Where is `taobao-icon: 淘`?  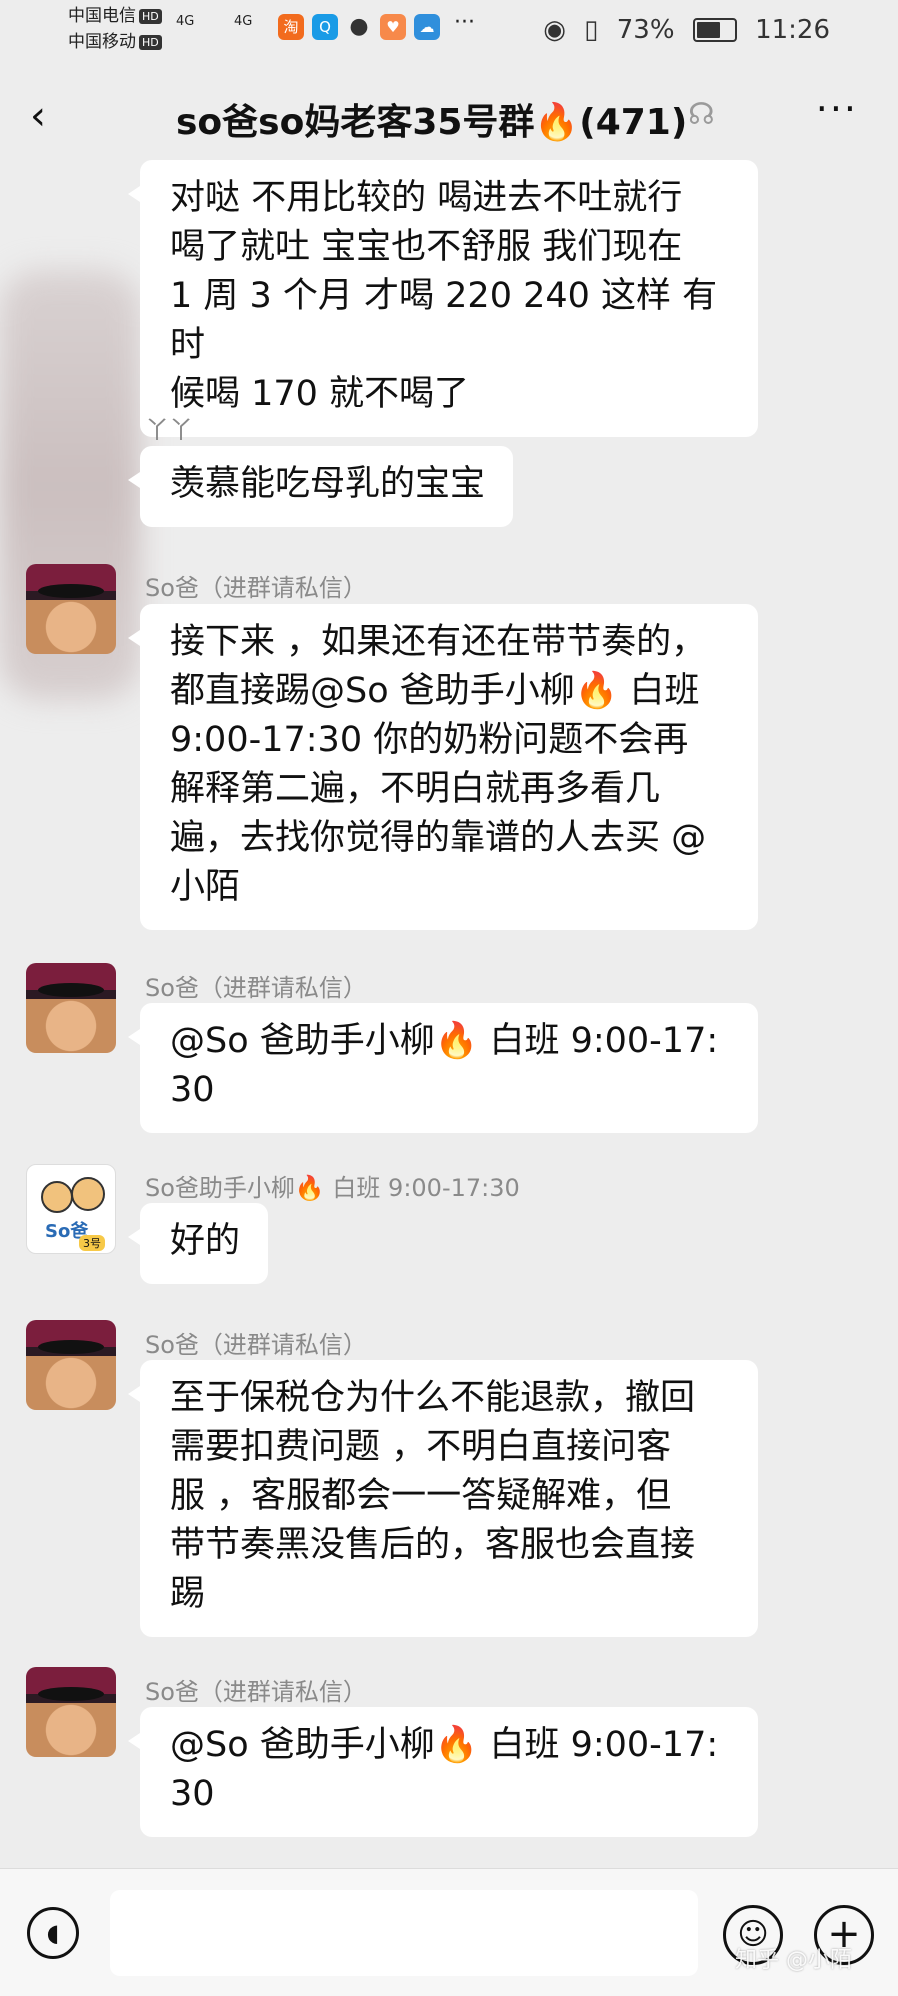
taobao-icon: 淘 is located at coordinates (291, 27).